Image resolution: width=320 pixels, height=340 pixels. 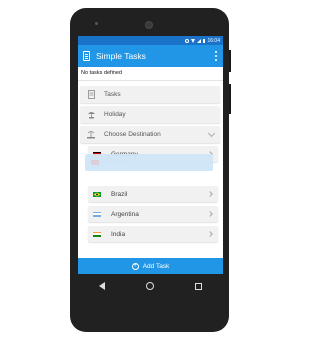 I want to click on dragged-item, so click(x=149, y=162).